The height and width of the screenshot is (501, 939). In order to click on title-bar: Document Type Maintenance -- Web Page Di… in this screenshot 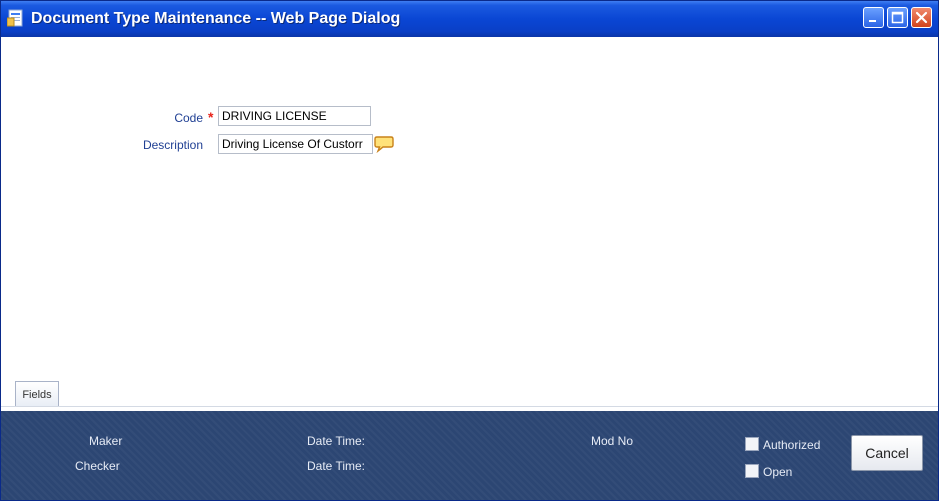, I will do `click(469, 19)`.